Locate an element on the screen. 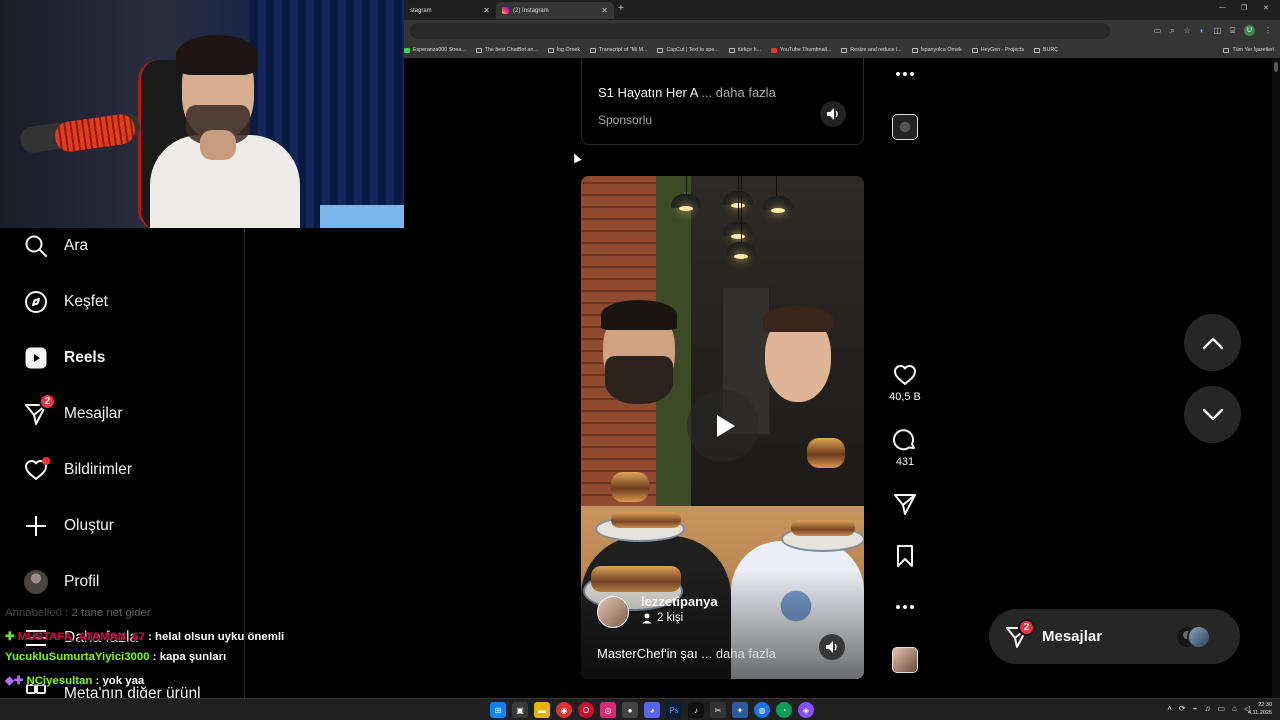 This screenshot has height=720, width=1280. browser-icon: ◔ is located at coordinates (784, 710).